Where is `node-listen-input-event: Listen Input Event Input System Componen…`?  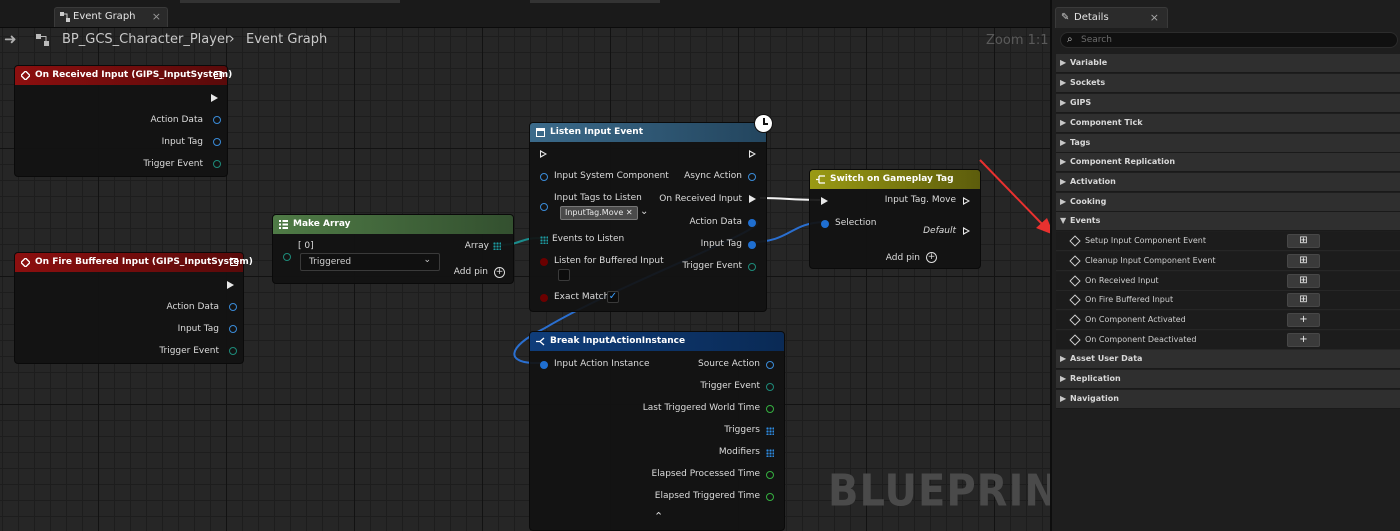
node-listen-input-event: Listen Input Event Input System Componen… is located at coordinates (651, 213).